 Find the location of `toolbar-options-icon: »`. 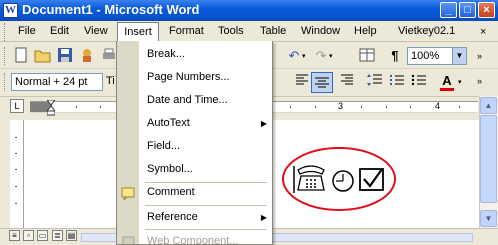

toolbar-options-icon: » is located at coordinates (479, 56).